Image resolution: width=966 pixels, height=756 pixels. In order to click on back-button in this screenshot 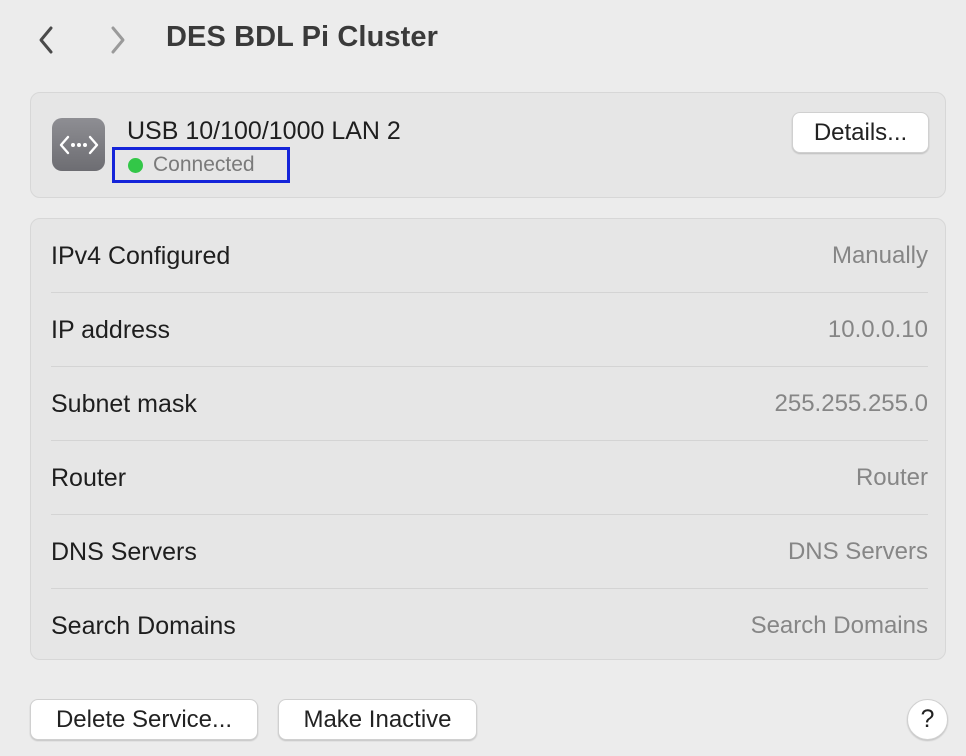, I will do `click(46, 40)`.